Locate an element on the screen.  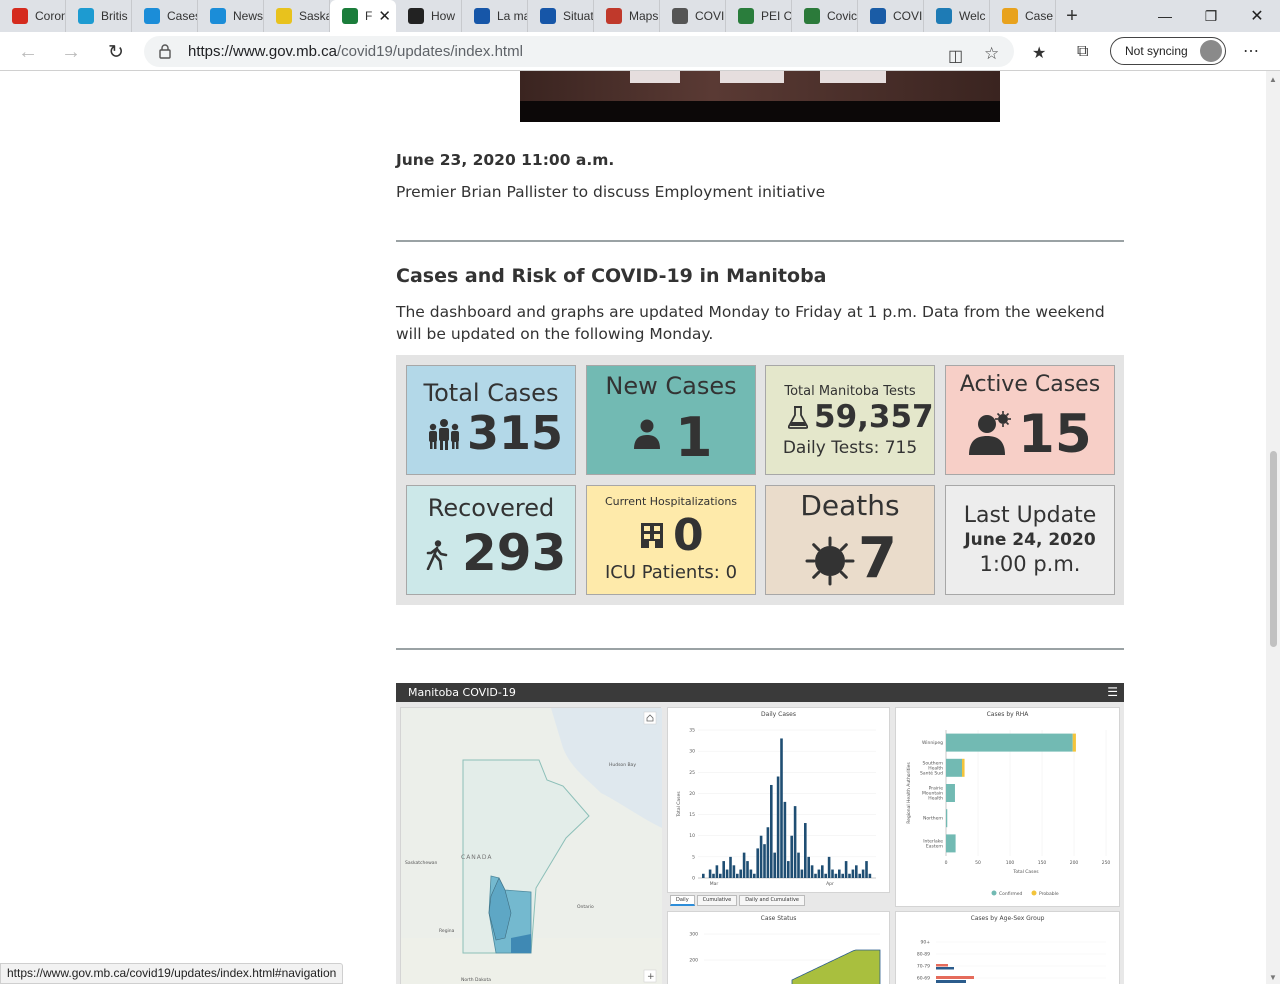
map-label-saskatchewan: Saskatchewan is located at coordinates (421, 863).